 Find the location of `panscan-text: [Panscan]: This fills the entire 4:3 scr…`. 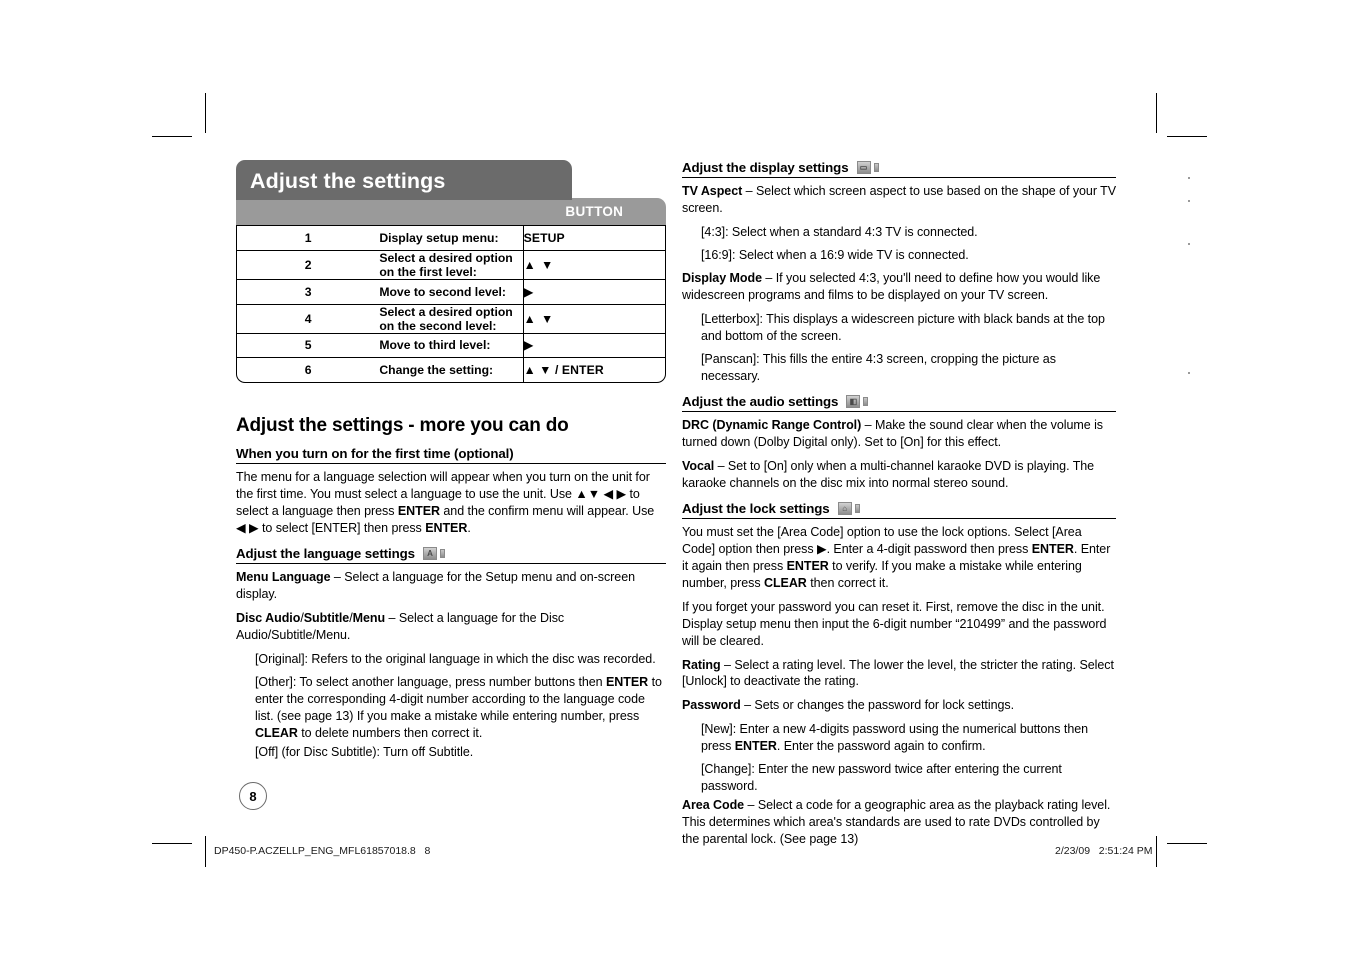

panscan-text: [Panscan]: This fills the entire 4:3 scr… is located at coordinates (878, 367).